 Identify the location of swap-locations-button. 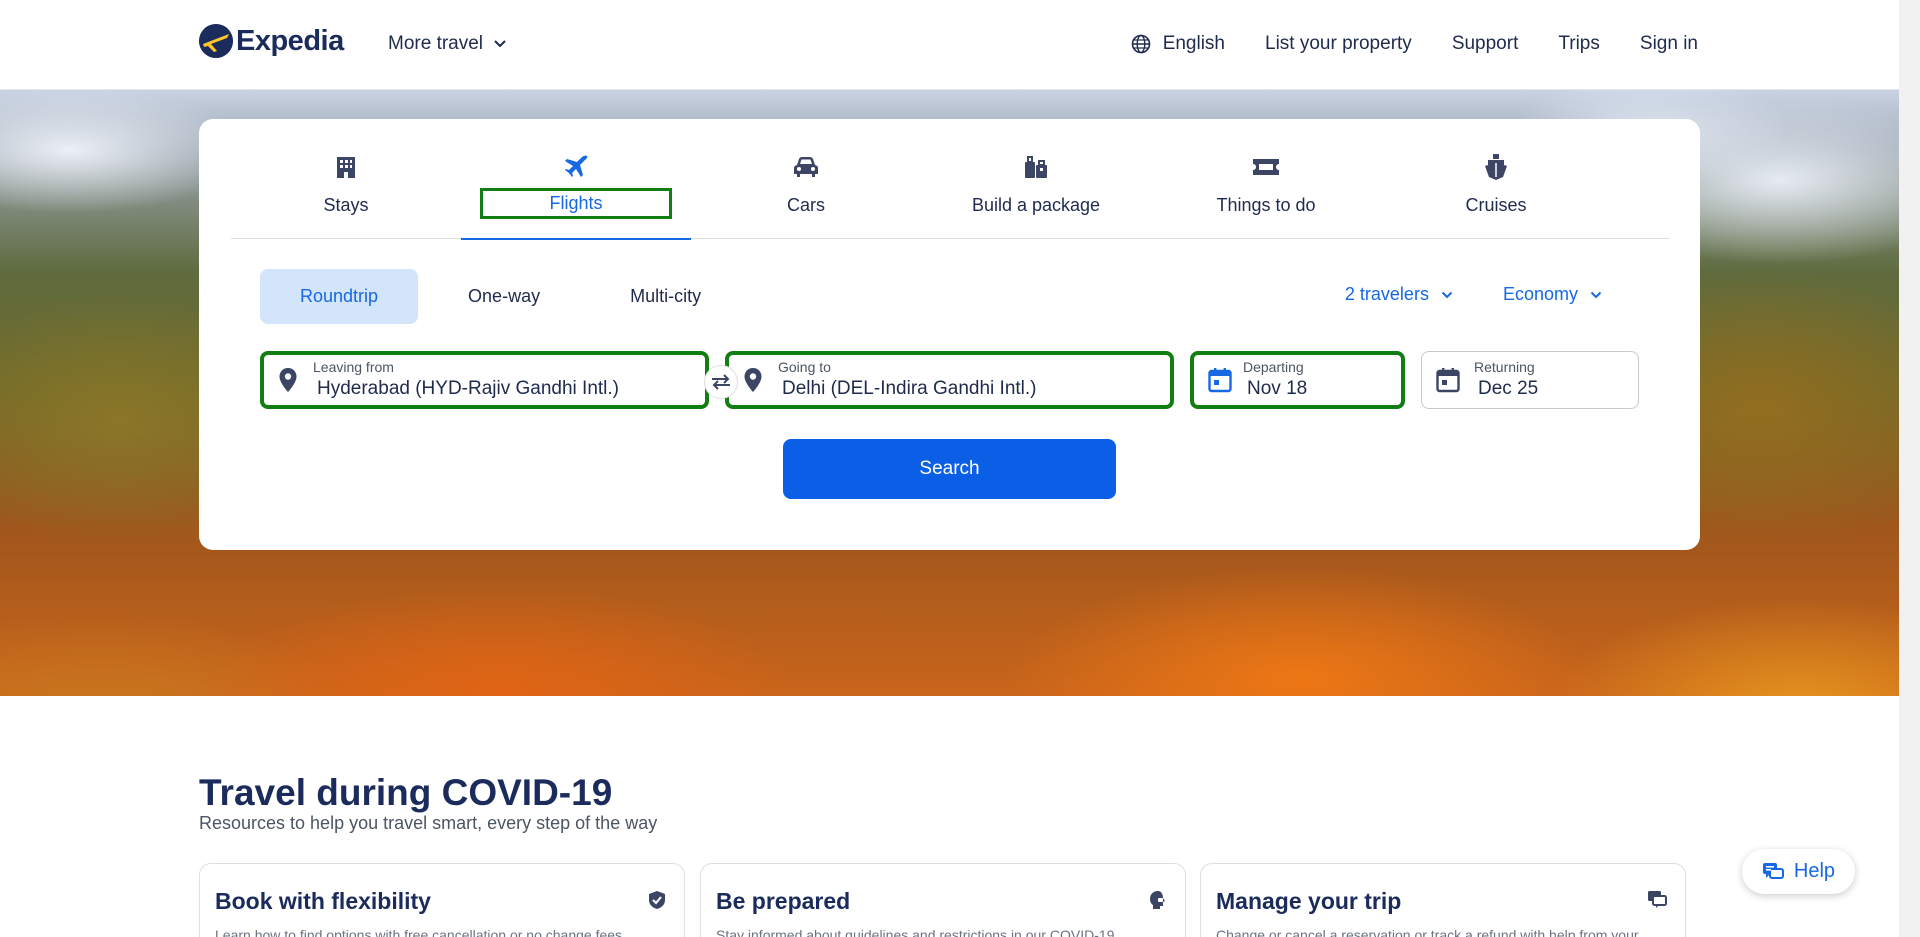
(721, 382).